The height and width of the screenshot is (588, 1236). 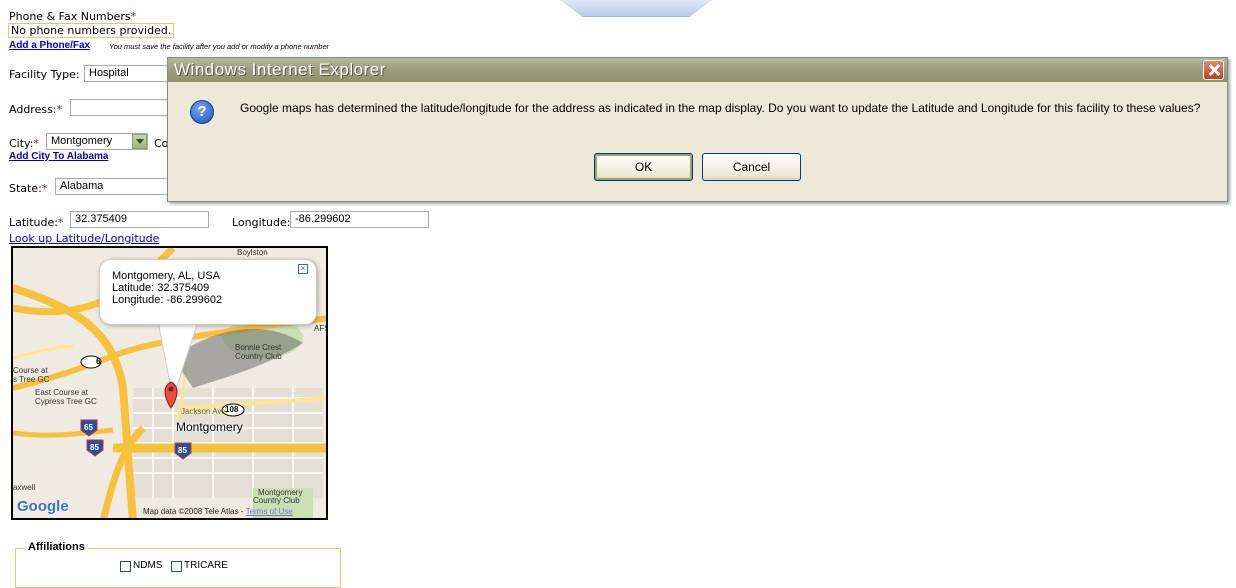 What do you see at coordinates (1213, 70) in the screenshot?
I see `dialog-close-button` at bounding box center [1213, 70].